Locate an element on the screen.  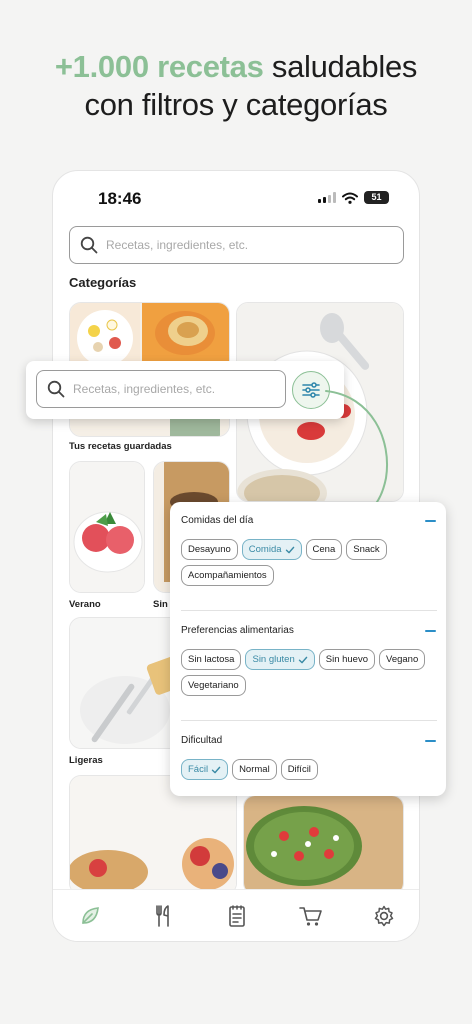
filter-chip-label: Vegetariano is located at coordinates (213, 685).